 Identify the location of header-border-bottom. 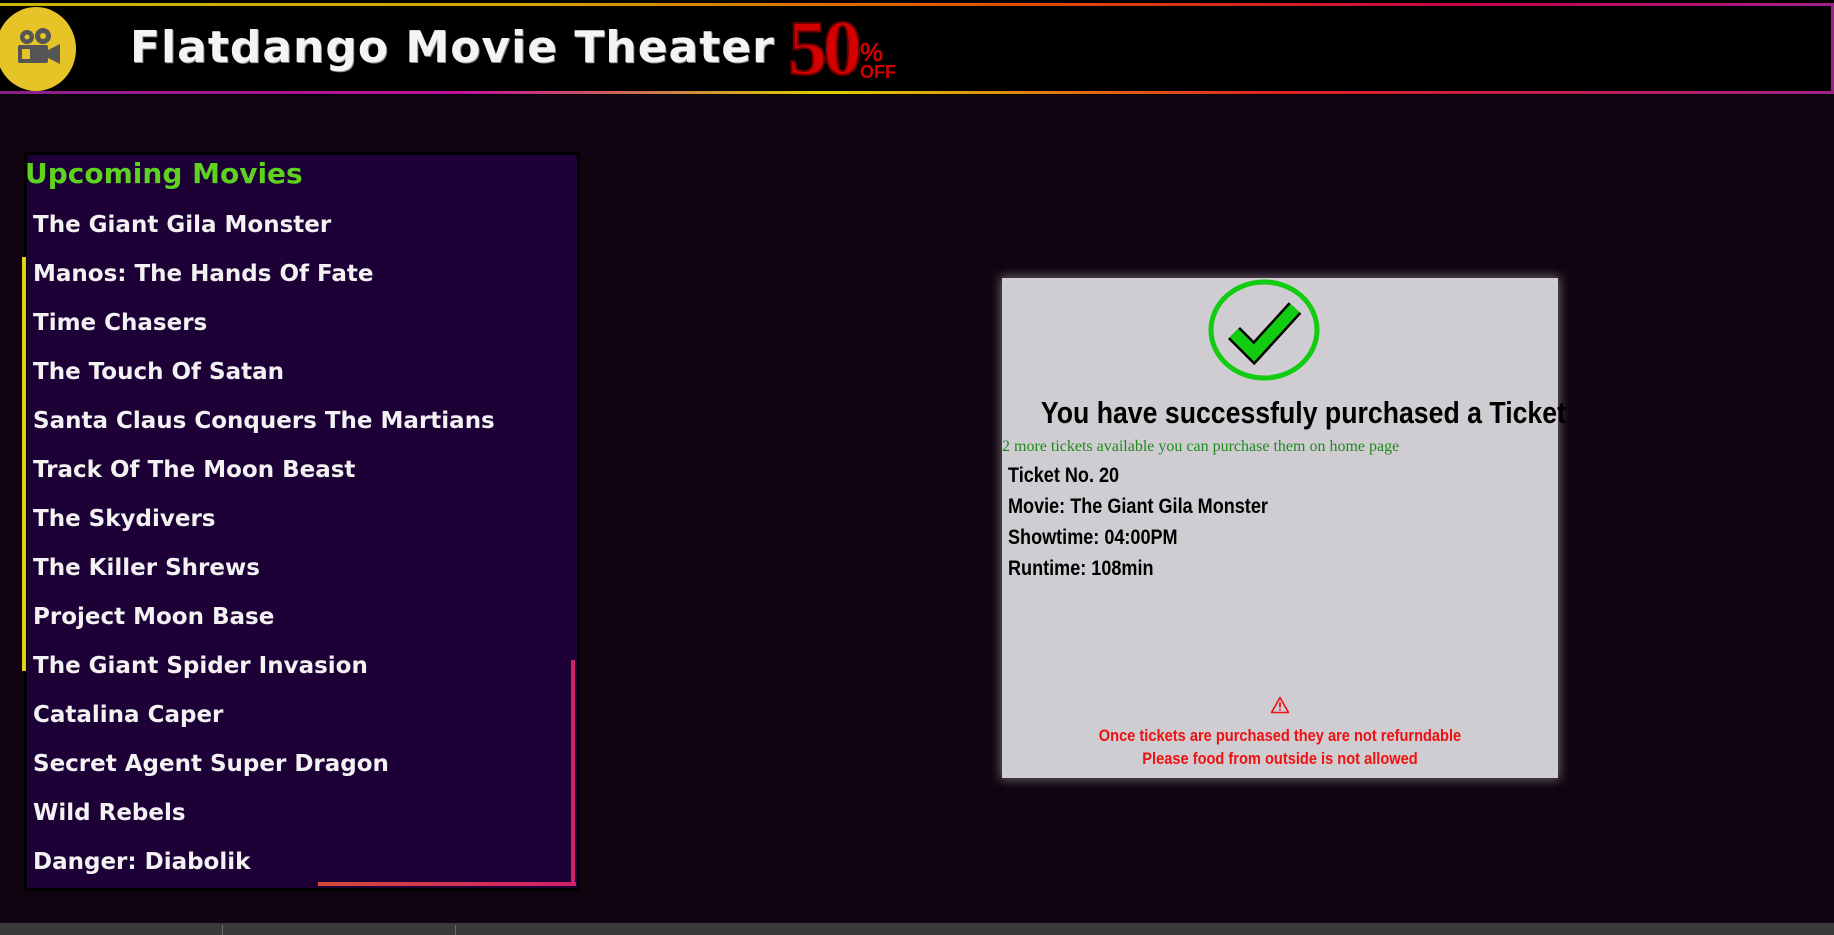
(917, 92).